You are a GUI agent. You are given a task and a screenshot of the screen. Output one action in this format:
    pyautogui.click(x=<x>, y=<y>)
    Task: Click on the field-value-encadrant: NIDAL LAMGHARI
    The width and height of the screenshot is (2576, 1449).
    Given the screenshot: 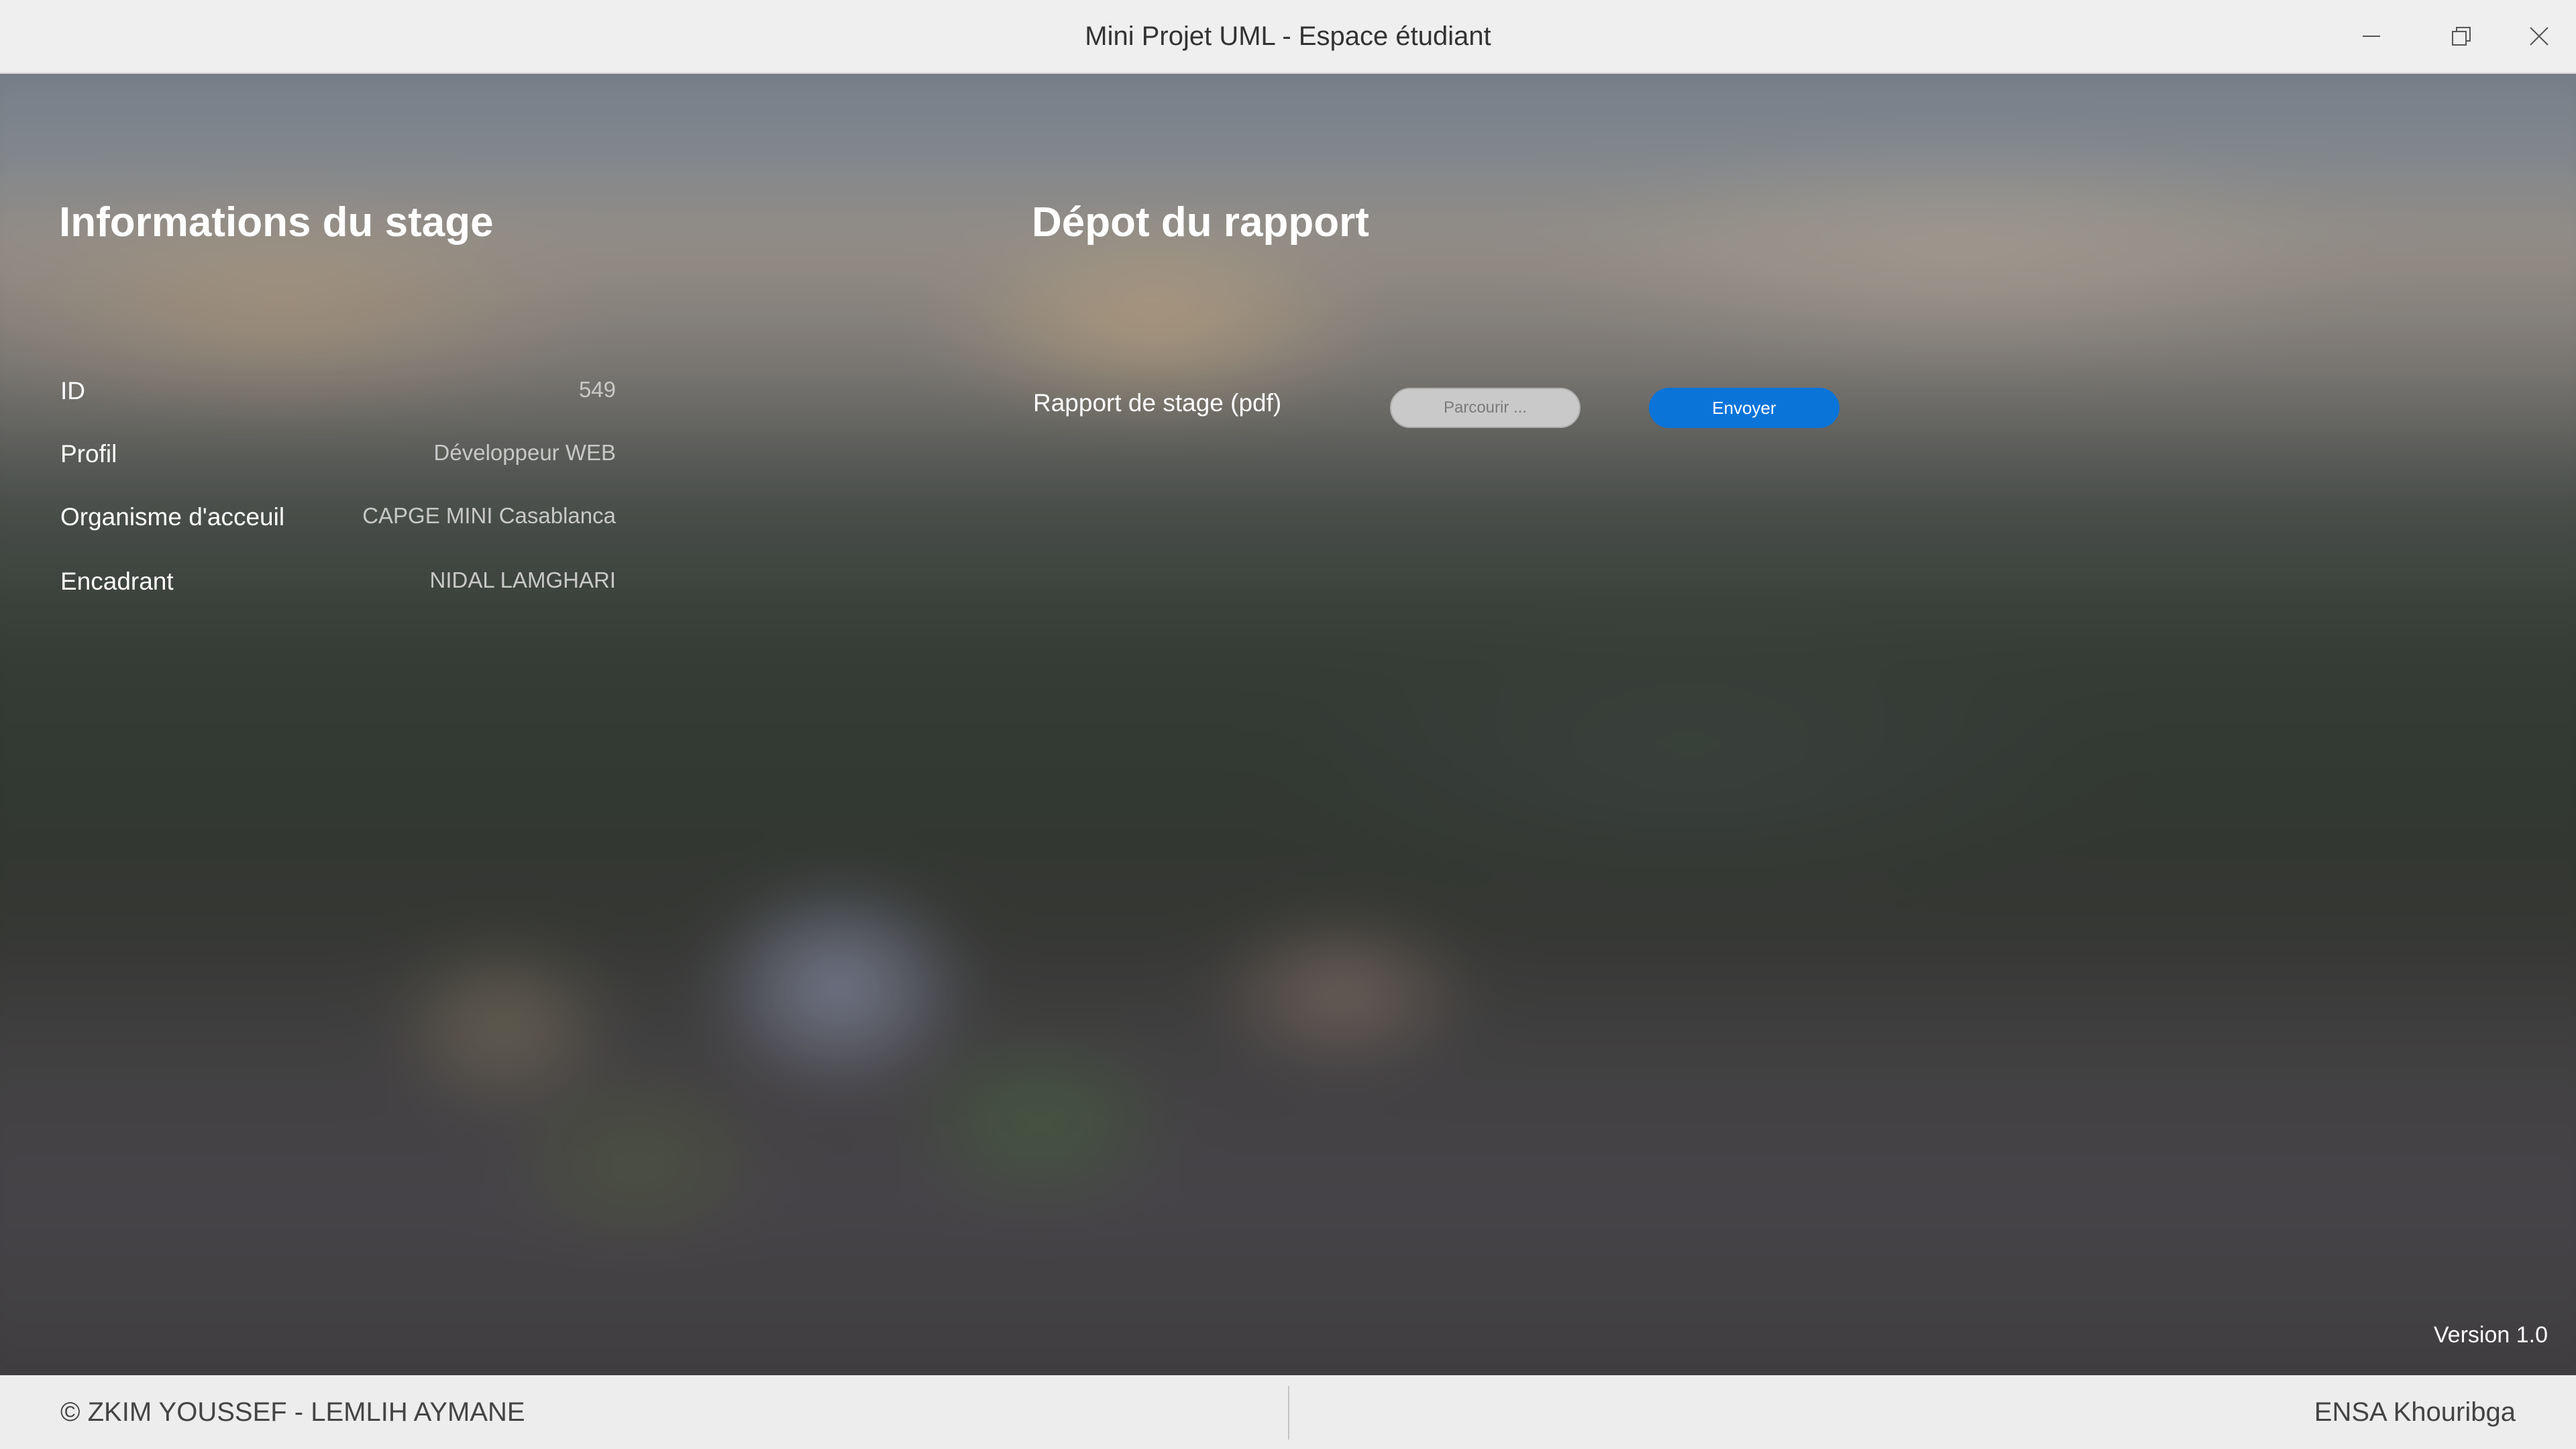 What is the action you would take?
    pyautogui.click(x=522, y=580)
    